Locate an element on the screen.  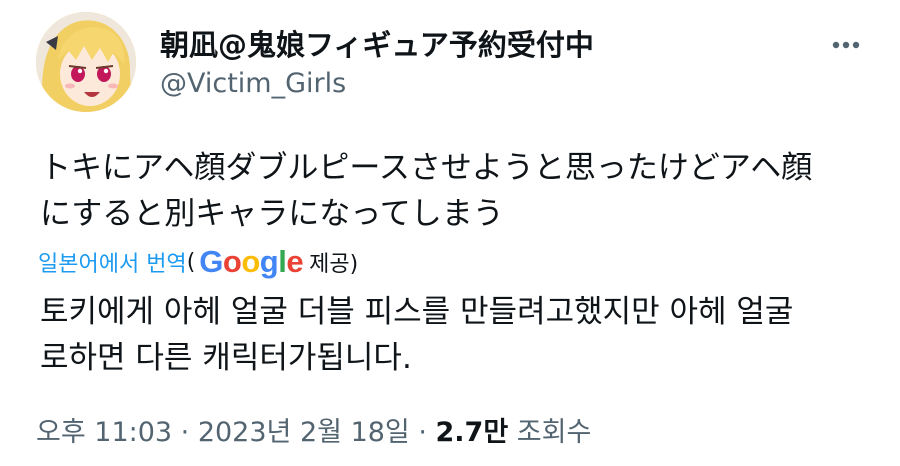
more-options-button is located at coordinates (846, 45).